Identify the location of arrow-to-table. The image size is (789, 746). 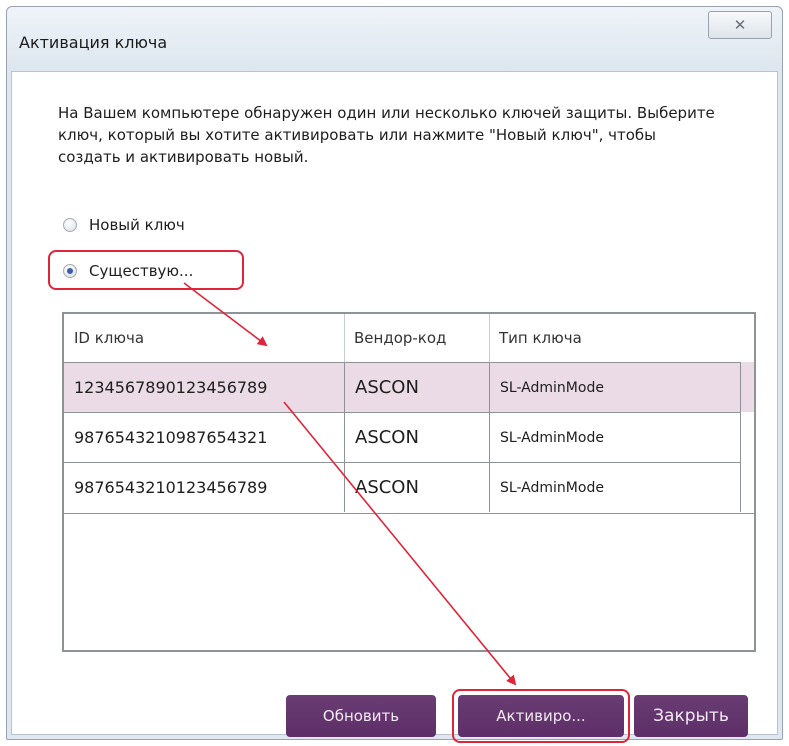
(225, 314).